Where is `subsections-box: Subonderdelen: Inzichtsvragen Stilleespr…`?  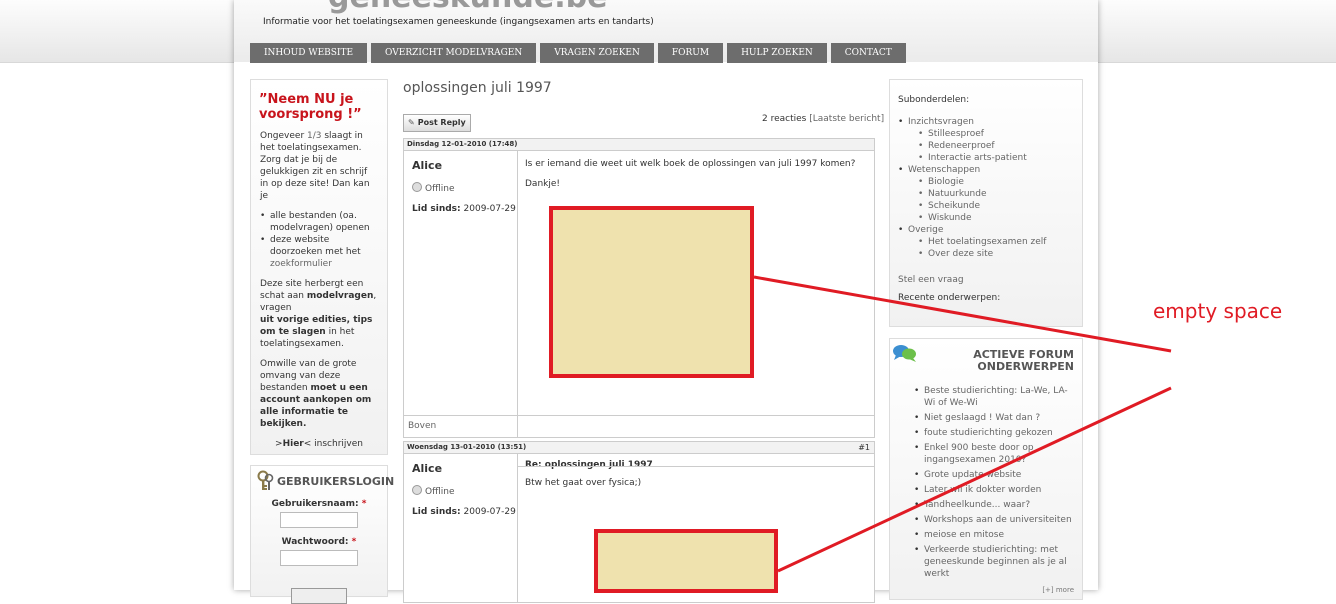 subsections-box: Subonderdelen: Inzichtsvragen Stilleespr… is located at coordinates (986, 203).